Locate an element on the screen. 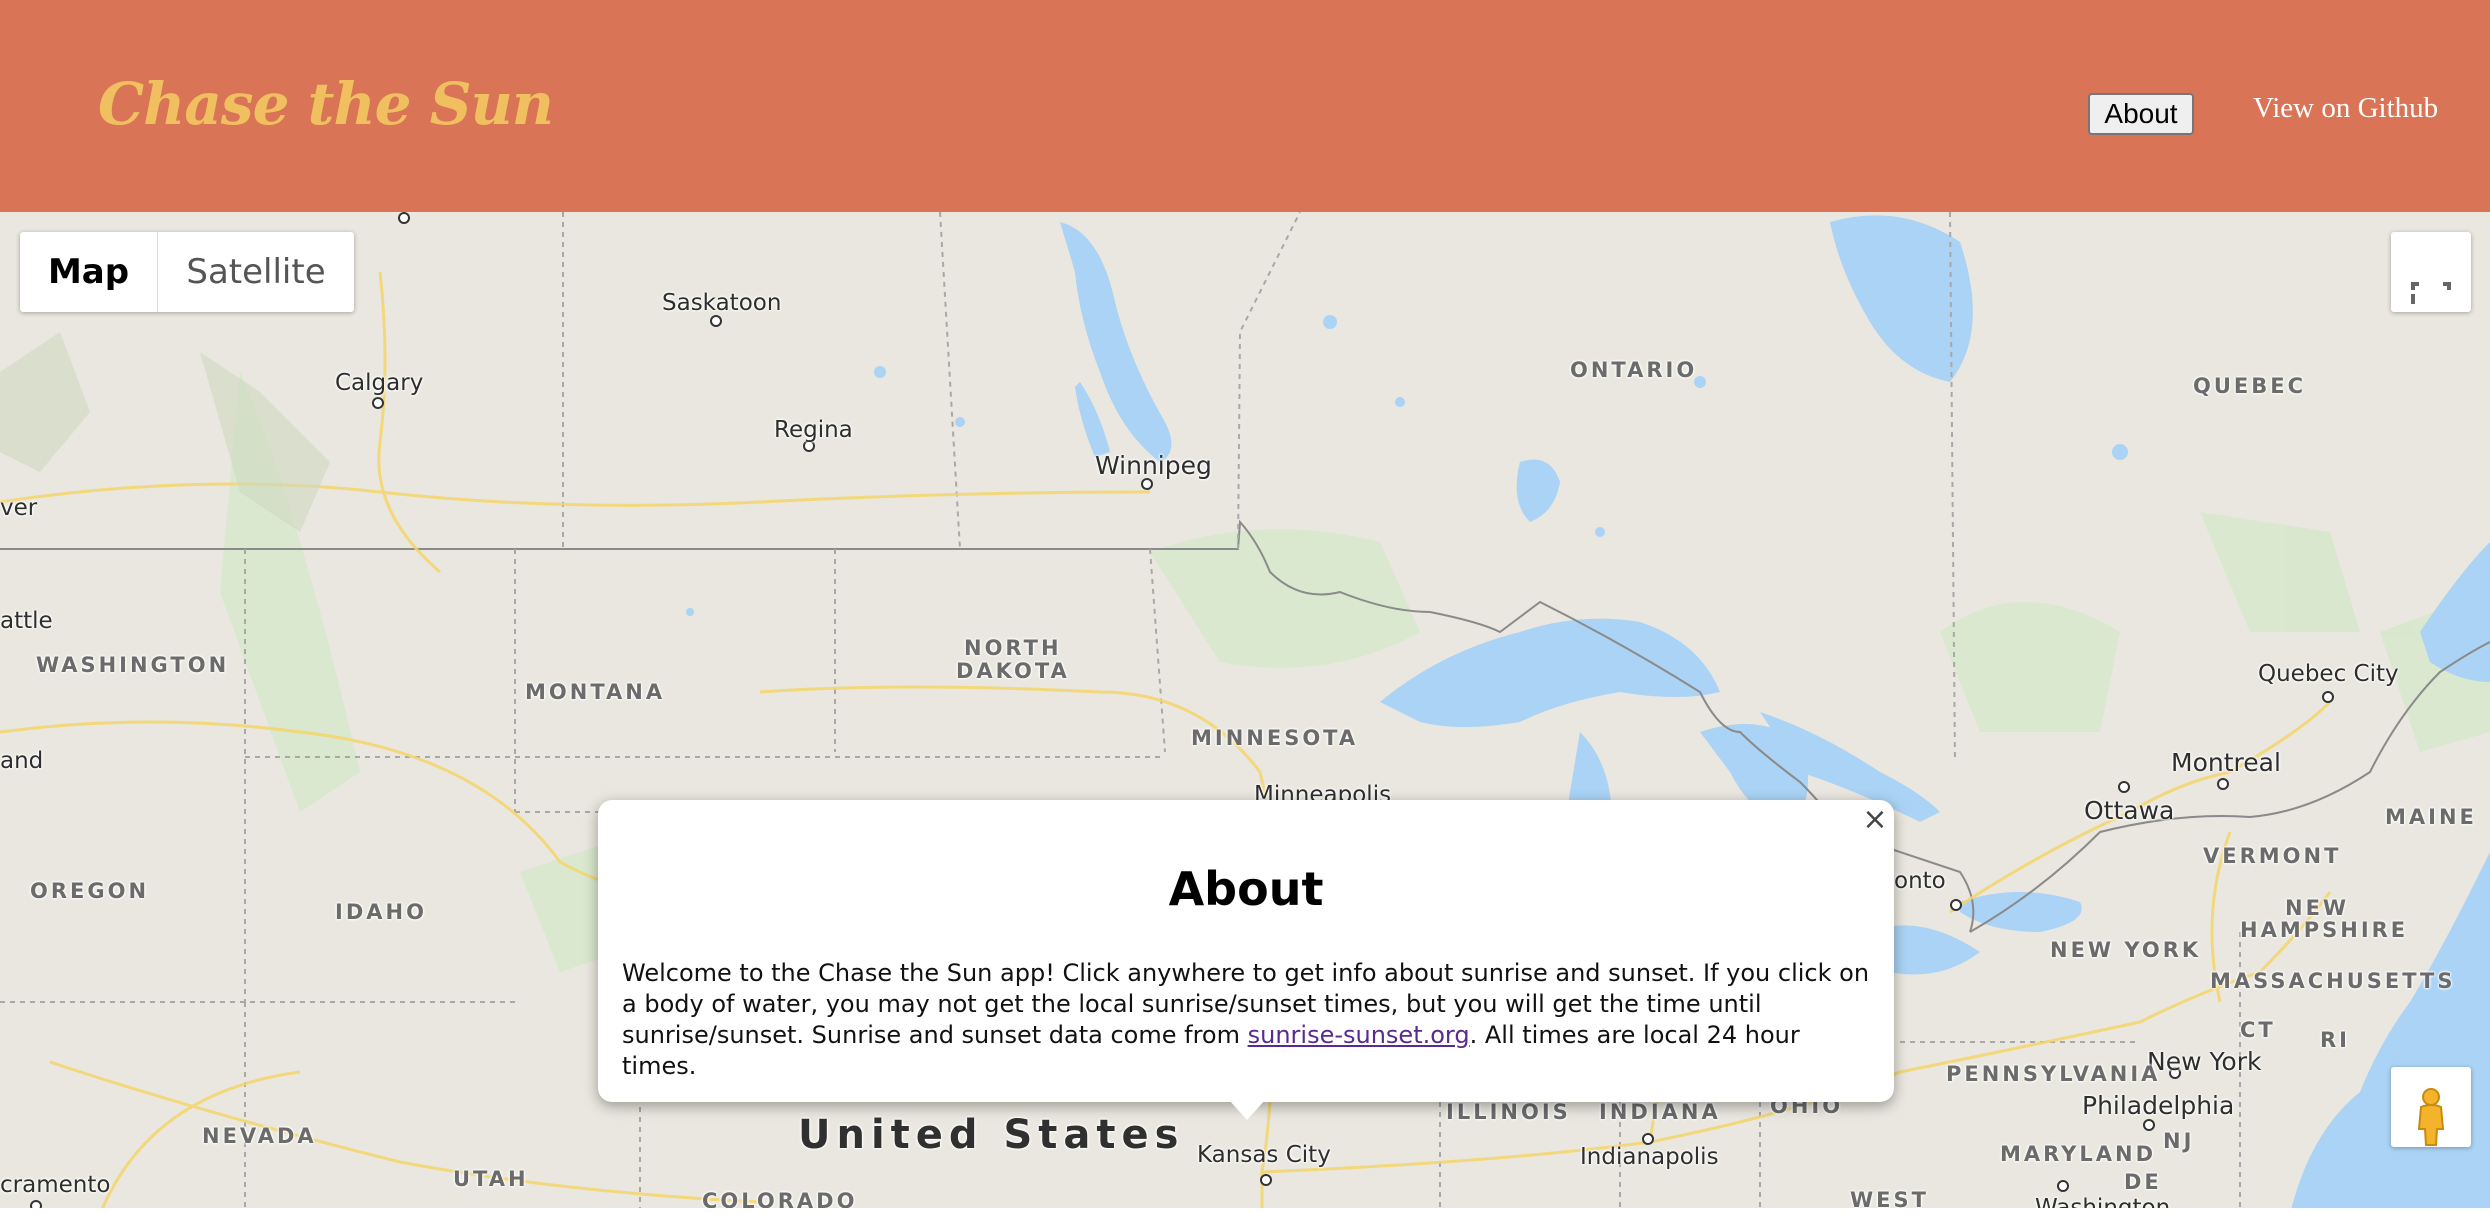 The height and width of the screenshot is (1214, 2490). region-label-north-dakota-line2: DAKOTA is located at coordinates (1013, 671).